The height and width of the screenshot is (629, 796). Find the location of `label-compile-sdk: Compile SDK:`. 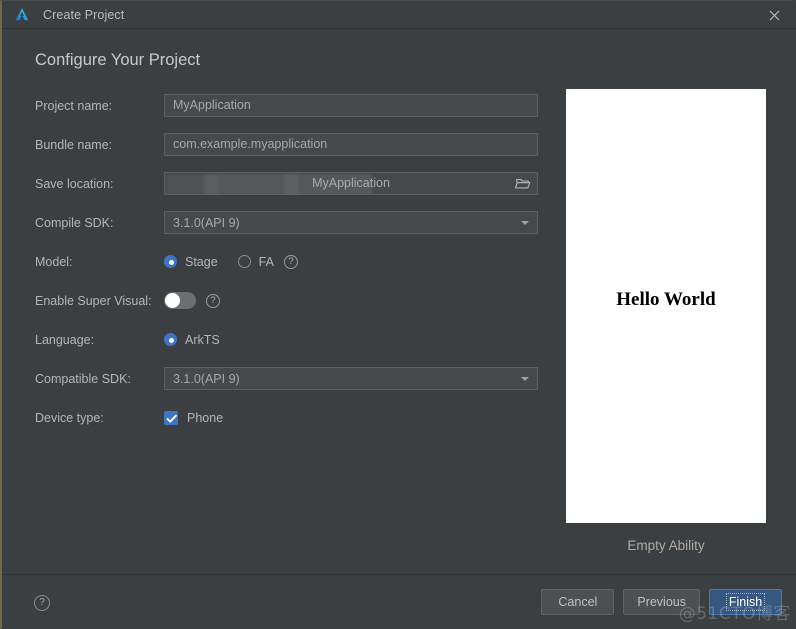

label-compile-sdk: Compile SDK: is located at coordinates (74, 222).